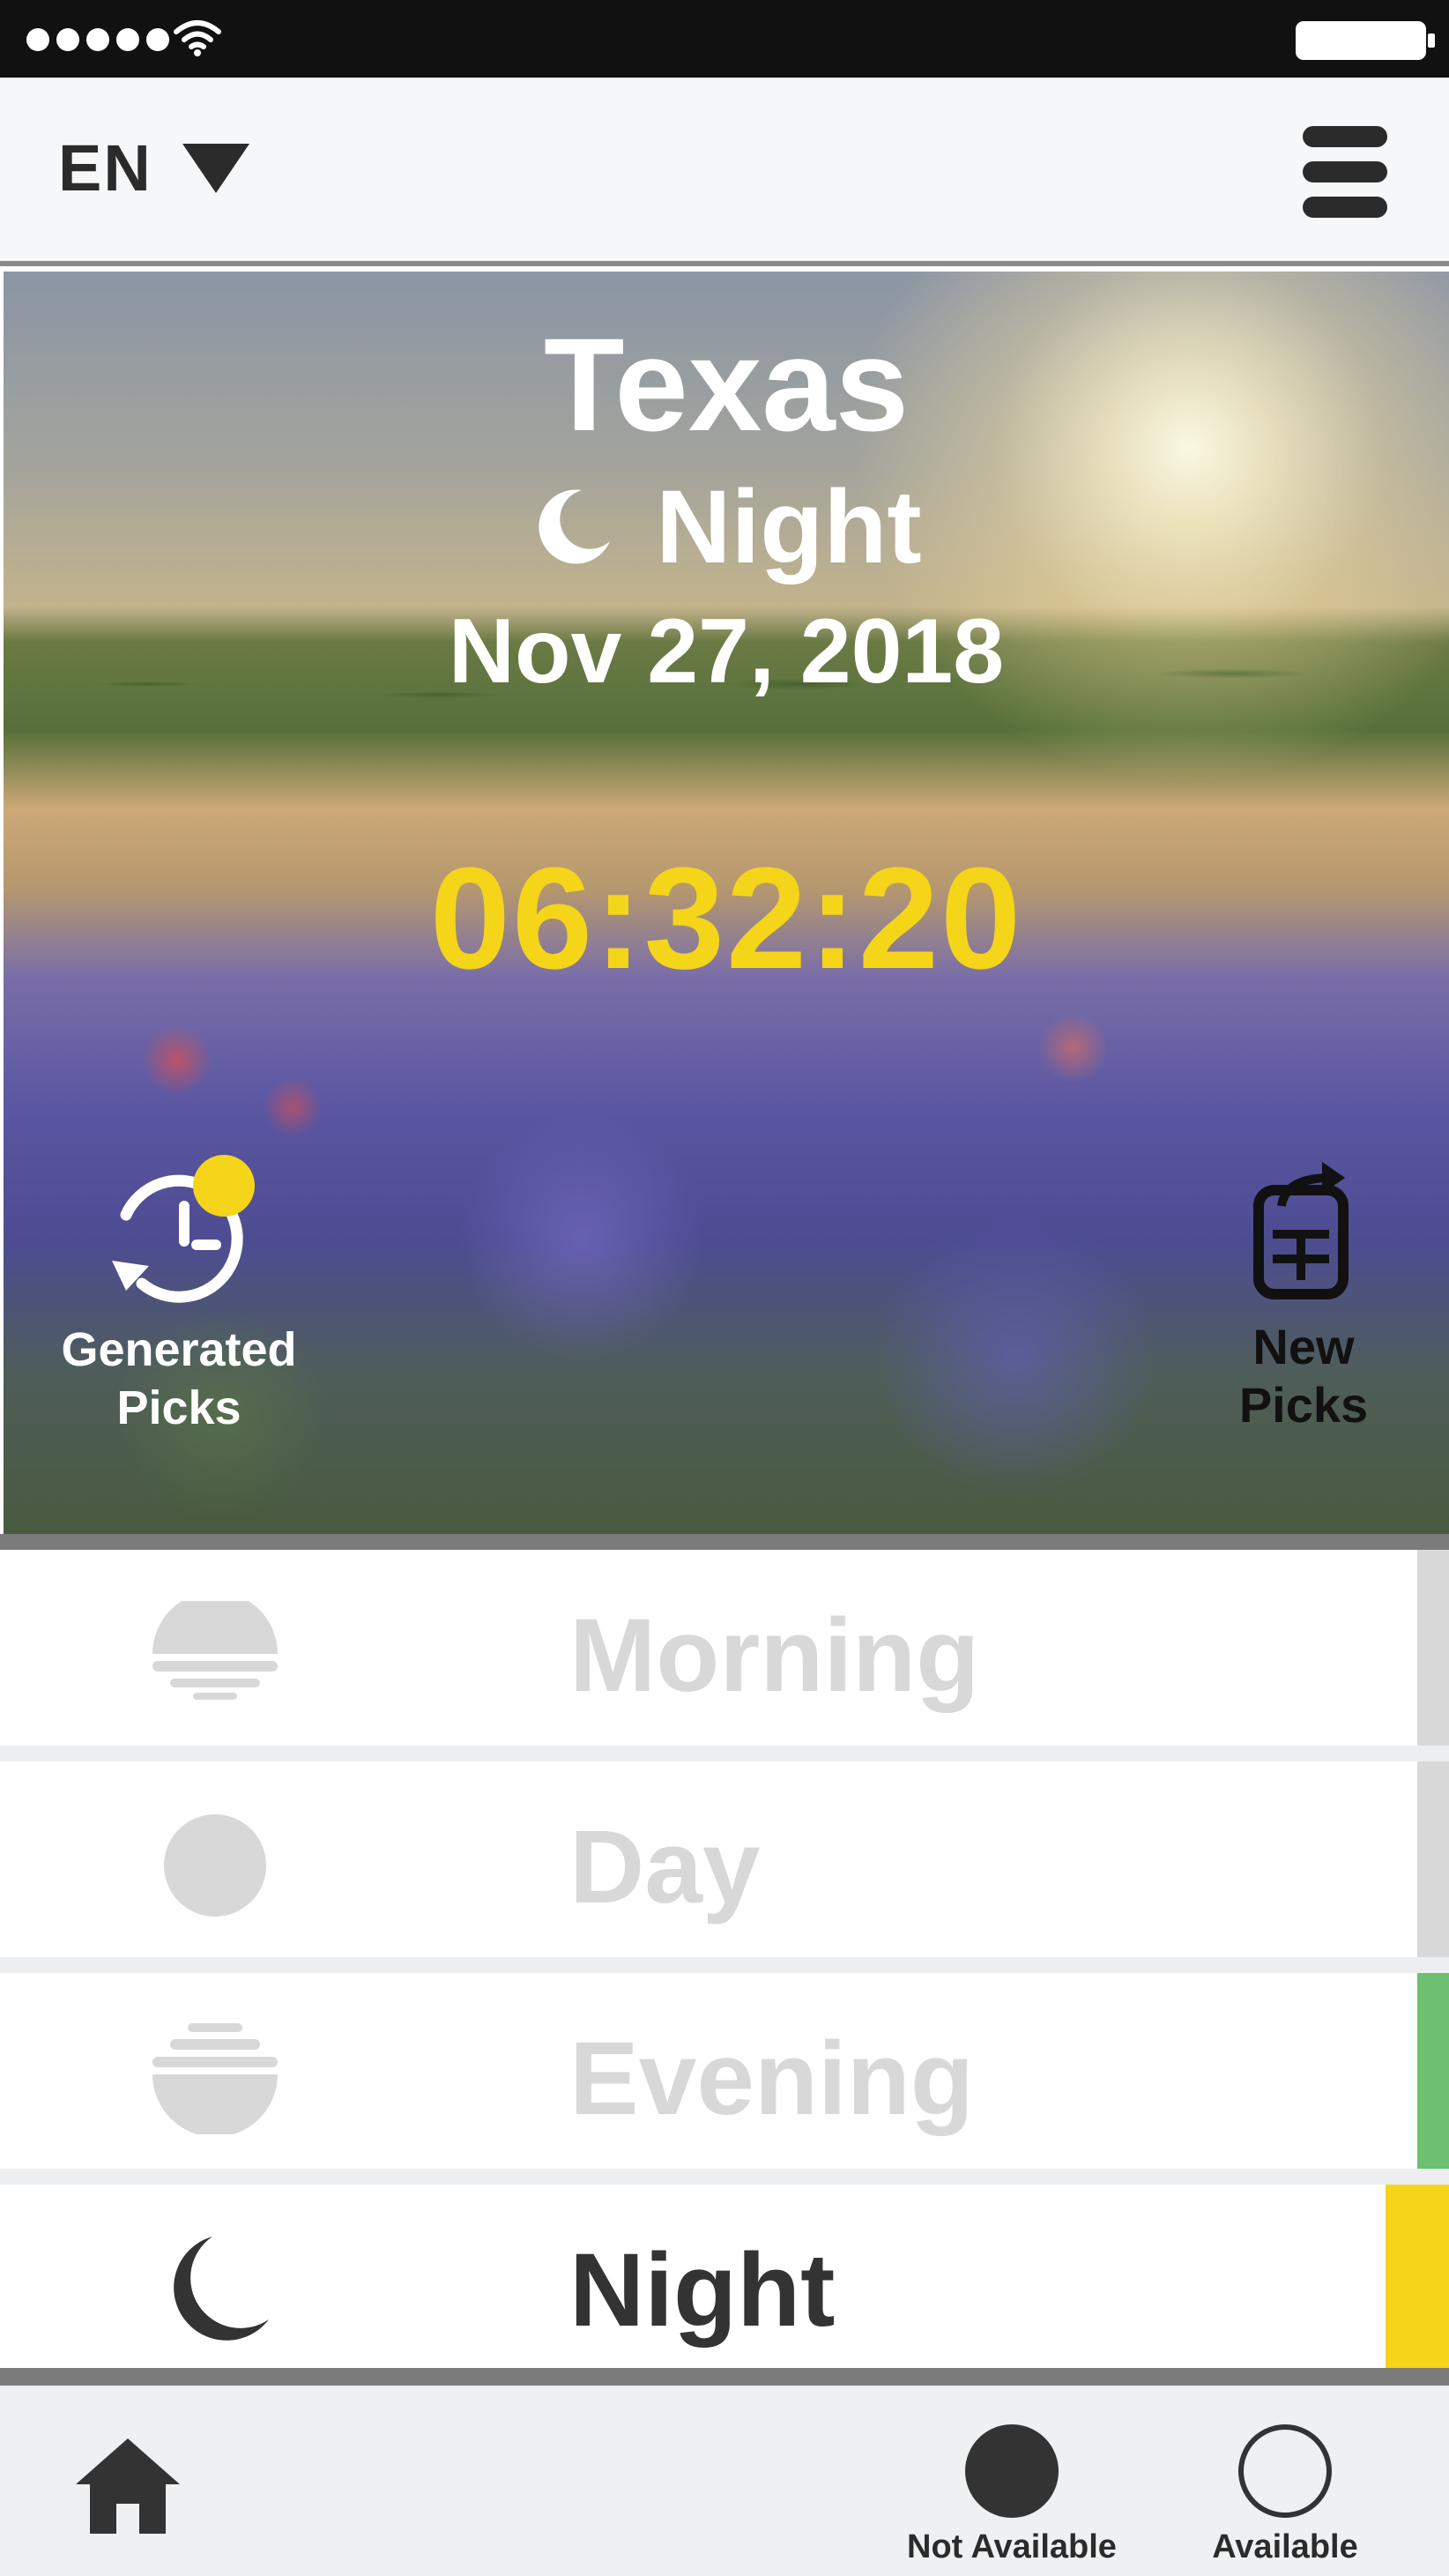  What do you see at coordinates (179, 1244) in the screenshot?
I see `history-clock-icon` at bounding box center [179, 1244].